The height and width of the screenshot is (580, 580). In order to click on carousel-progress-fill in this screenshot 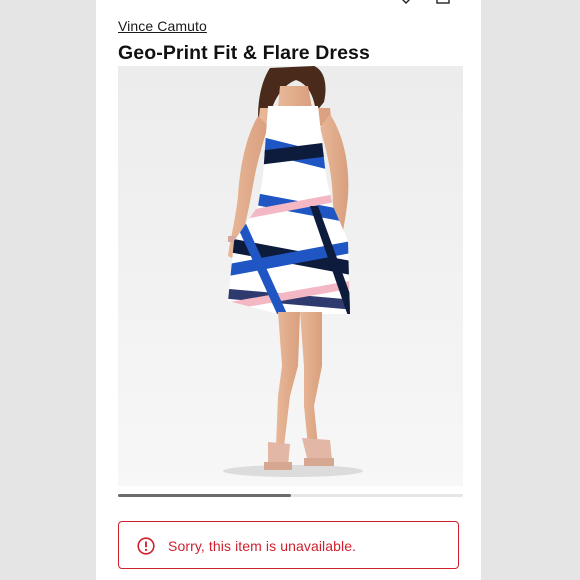, I will do `click(204, 495)`.